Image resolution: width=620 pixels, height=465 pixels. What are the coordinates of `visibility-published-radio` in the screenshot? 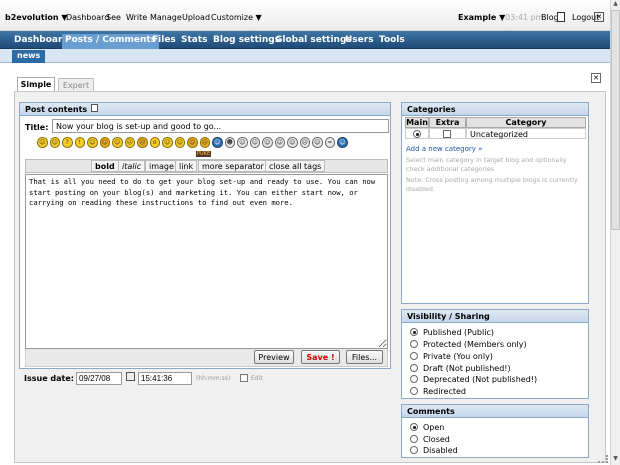 It's located at (414, 332).